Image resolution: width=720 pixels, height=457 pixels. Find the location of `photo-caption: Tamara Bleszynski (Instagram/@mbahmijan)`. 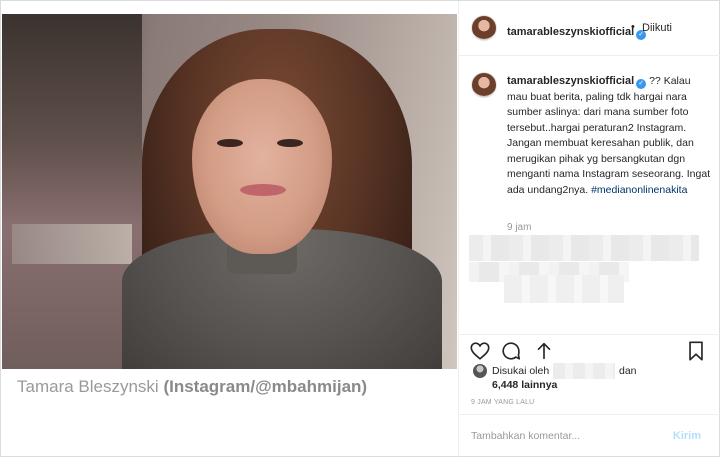

photo-caption: Tamara Bleszynski (Instagram/@mbahmijan) is located at coordinates (192, 387).